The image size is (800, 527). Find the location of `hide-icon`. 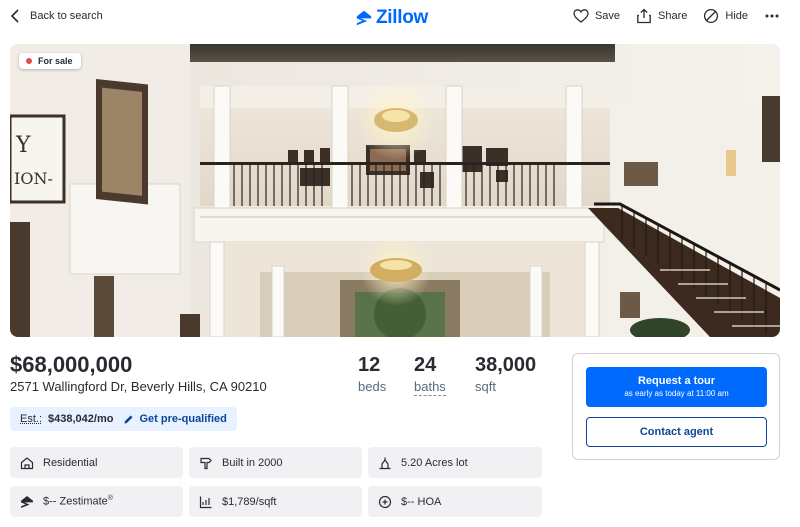

hide-icon is located at coordinates (711, 16).